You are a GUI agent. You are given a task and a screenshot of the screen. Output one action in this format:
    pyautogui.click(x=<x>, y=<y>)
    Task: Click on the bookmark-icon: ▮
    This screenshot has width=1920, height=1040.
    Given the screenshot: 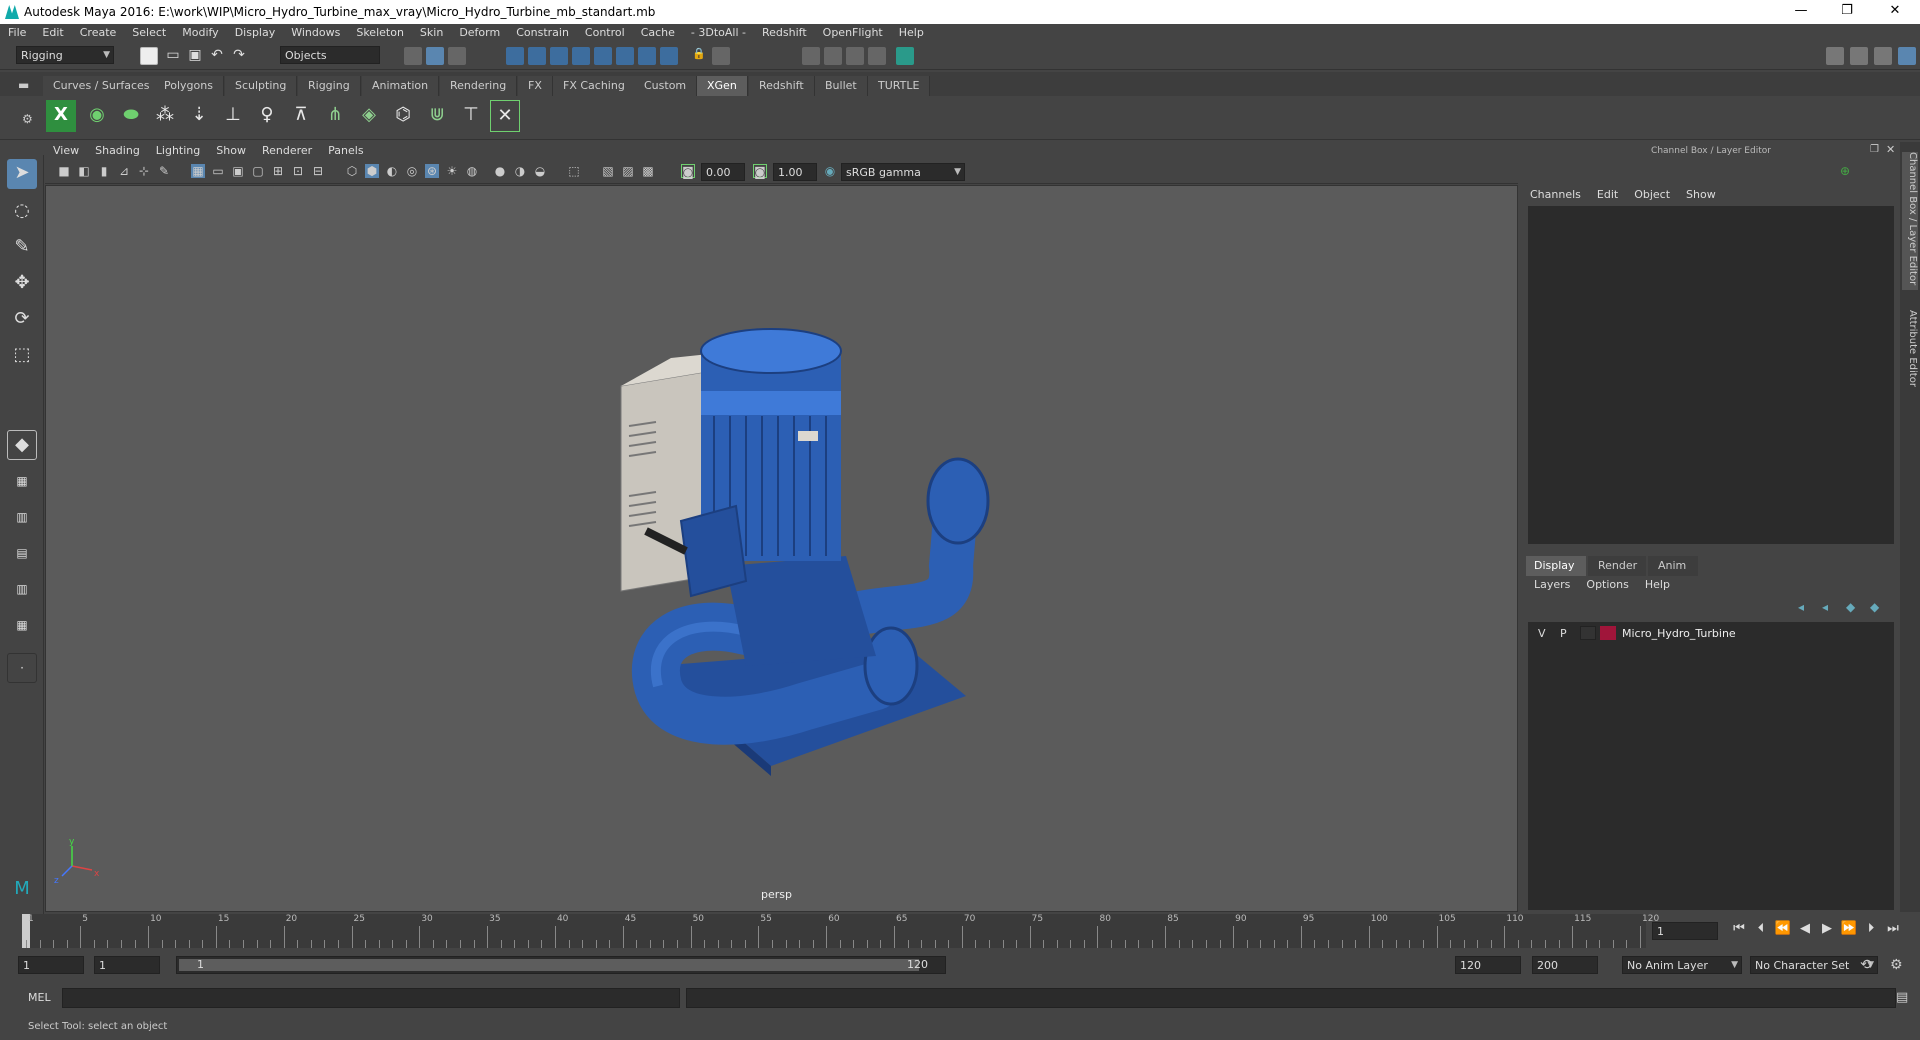 What is the action you would take?
    pyautogui.click(x=104, y=171)
    